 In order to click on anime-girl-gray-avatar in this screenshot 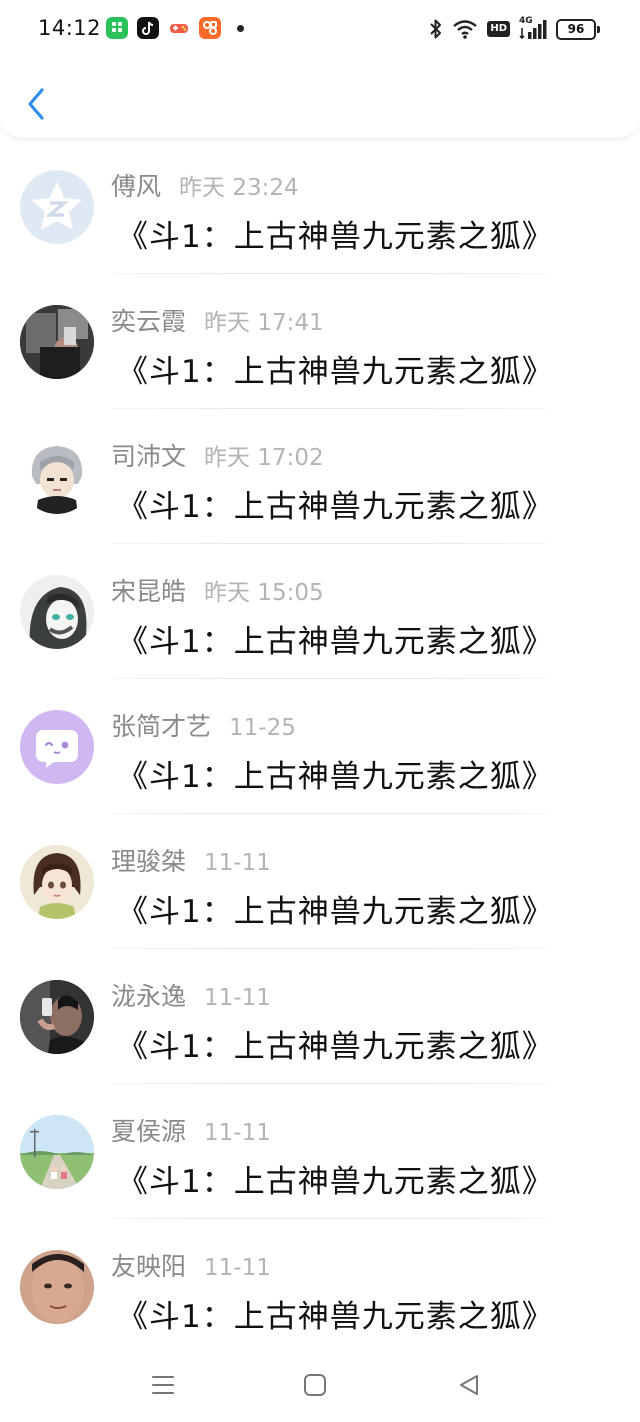, I will do `click(57, 612)`.